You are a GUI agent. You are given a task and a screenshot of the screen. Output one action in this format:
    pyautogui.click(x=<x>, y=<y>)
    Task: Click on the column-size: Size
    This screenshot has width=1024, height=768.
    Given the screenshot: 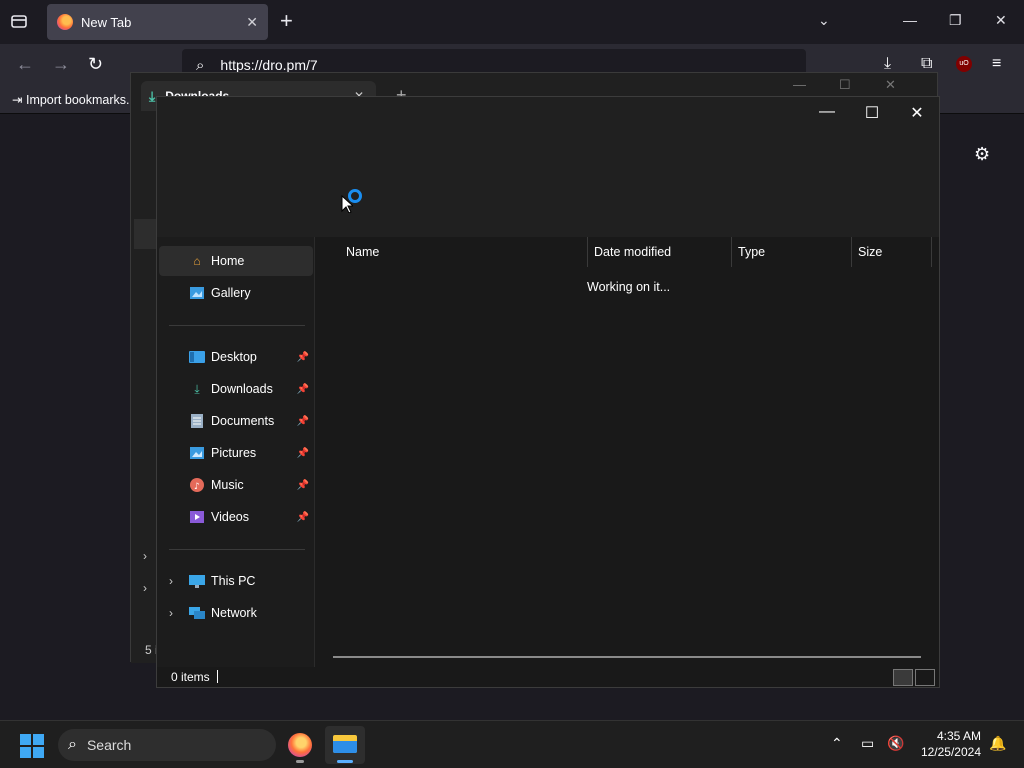 What is the action you would take?
    pyautogui.click(x=892, y=252)
    